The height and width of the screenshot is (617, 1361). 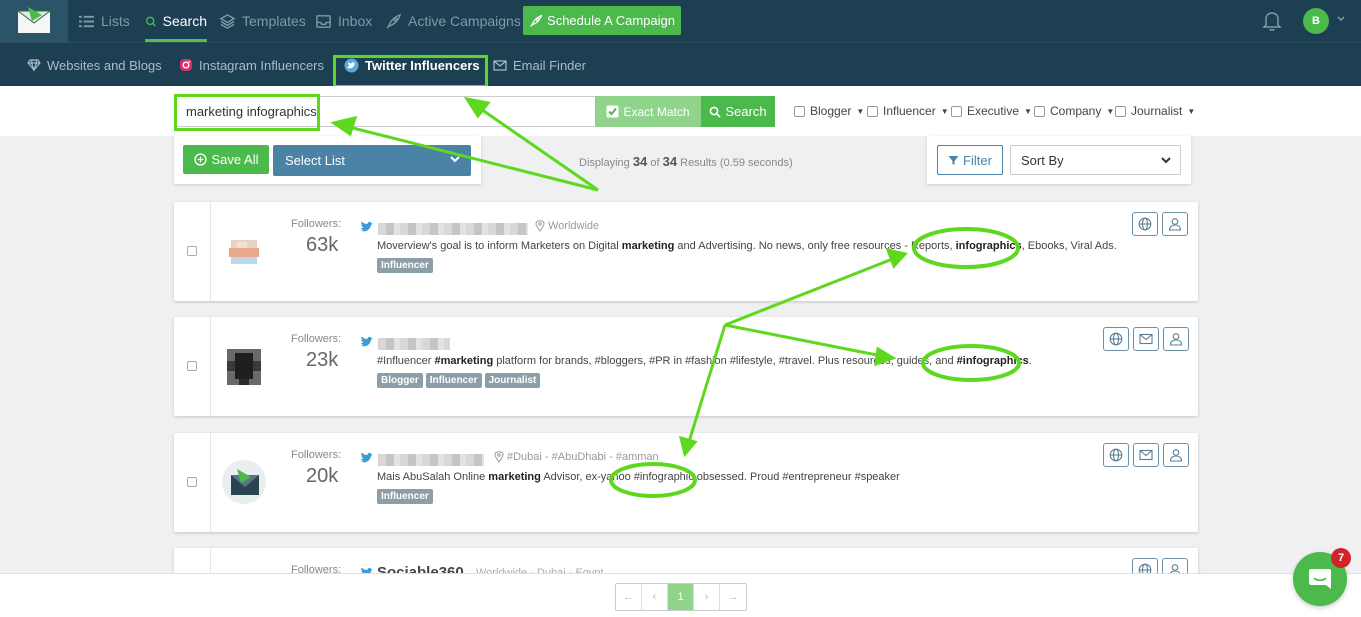 What do you see at coordinates (956, 111) in the screenshot?
I see `filter-executive-checkbox` at bounding box center [956, 111].